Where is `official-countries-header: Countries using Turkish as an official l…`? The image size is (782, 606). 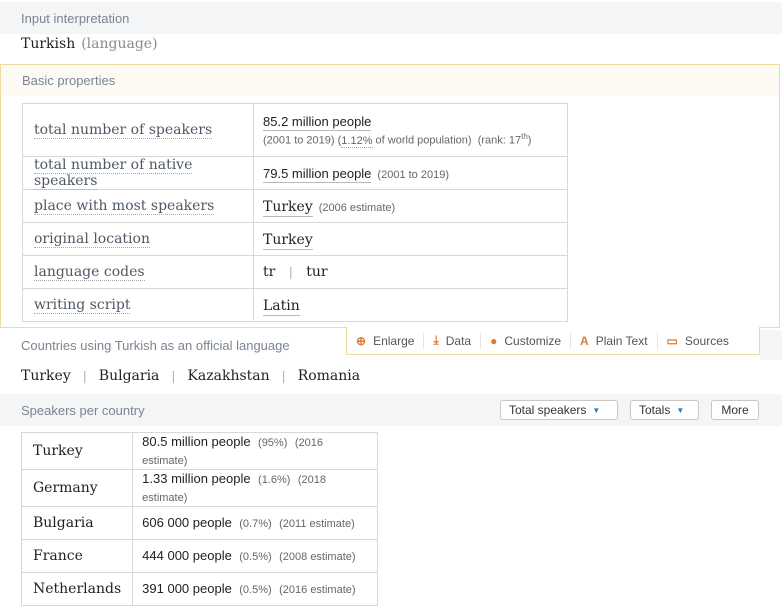 official-countries-header: Countries using Turkish as an official l… is located at coordinates (173, 345).